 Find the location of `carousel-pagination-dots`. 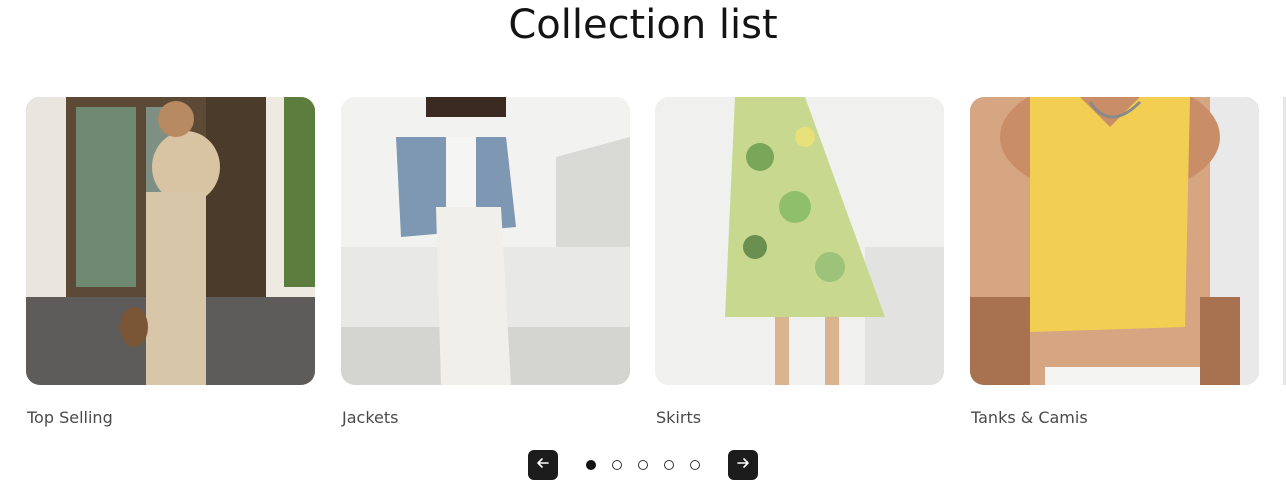

carousel-pagination-dots is located at coordinates (643, 465).